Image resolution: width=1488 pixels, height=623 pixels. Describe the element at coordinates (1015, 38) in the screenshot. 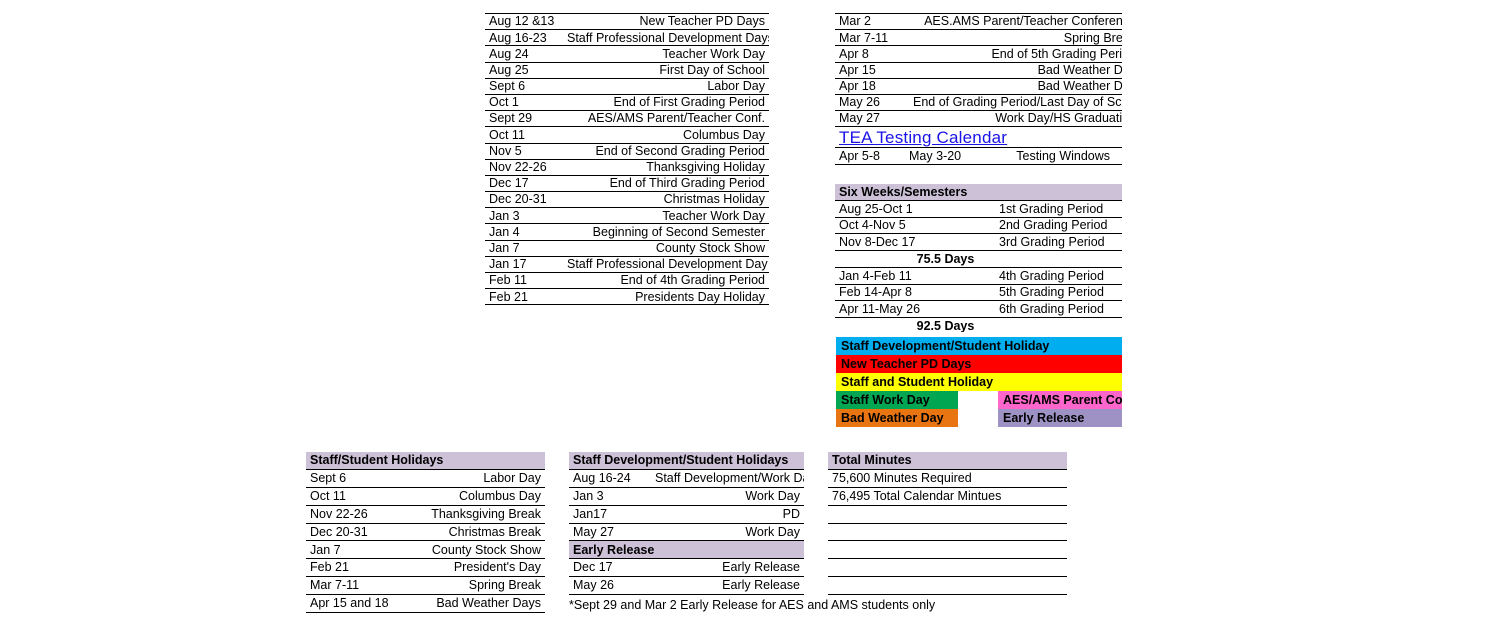

I see `event-label: Spring Break` at that location.